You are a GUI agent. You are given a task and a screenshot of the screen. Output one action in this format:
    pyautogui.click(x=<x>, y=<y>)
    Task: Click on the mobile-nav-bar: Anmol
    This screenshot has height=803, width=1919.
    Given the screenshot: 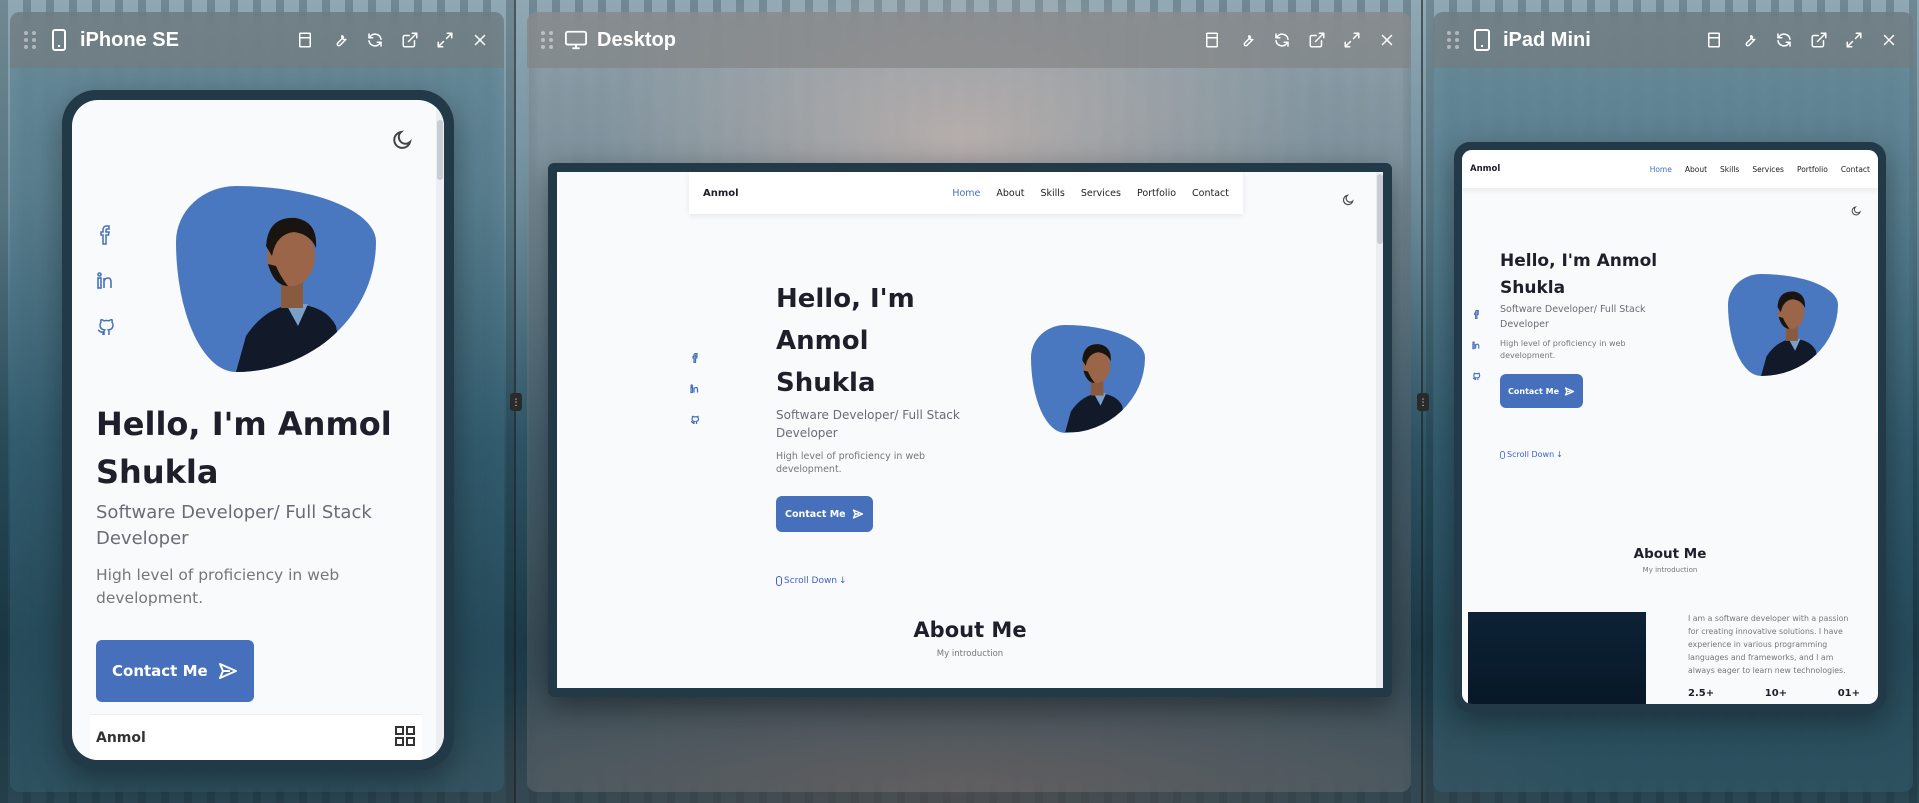 What is the action you would take?
    pyautogui.click(x=256, y=737)
    